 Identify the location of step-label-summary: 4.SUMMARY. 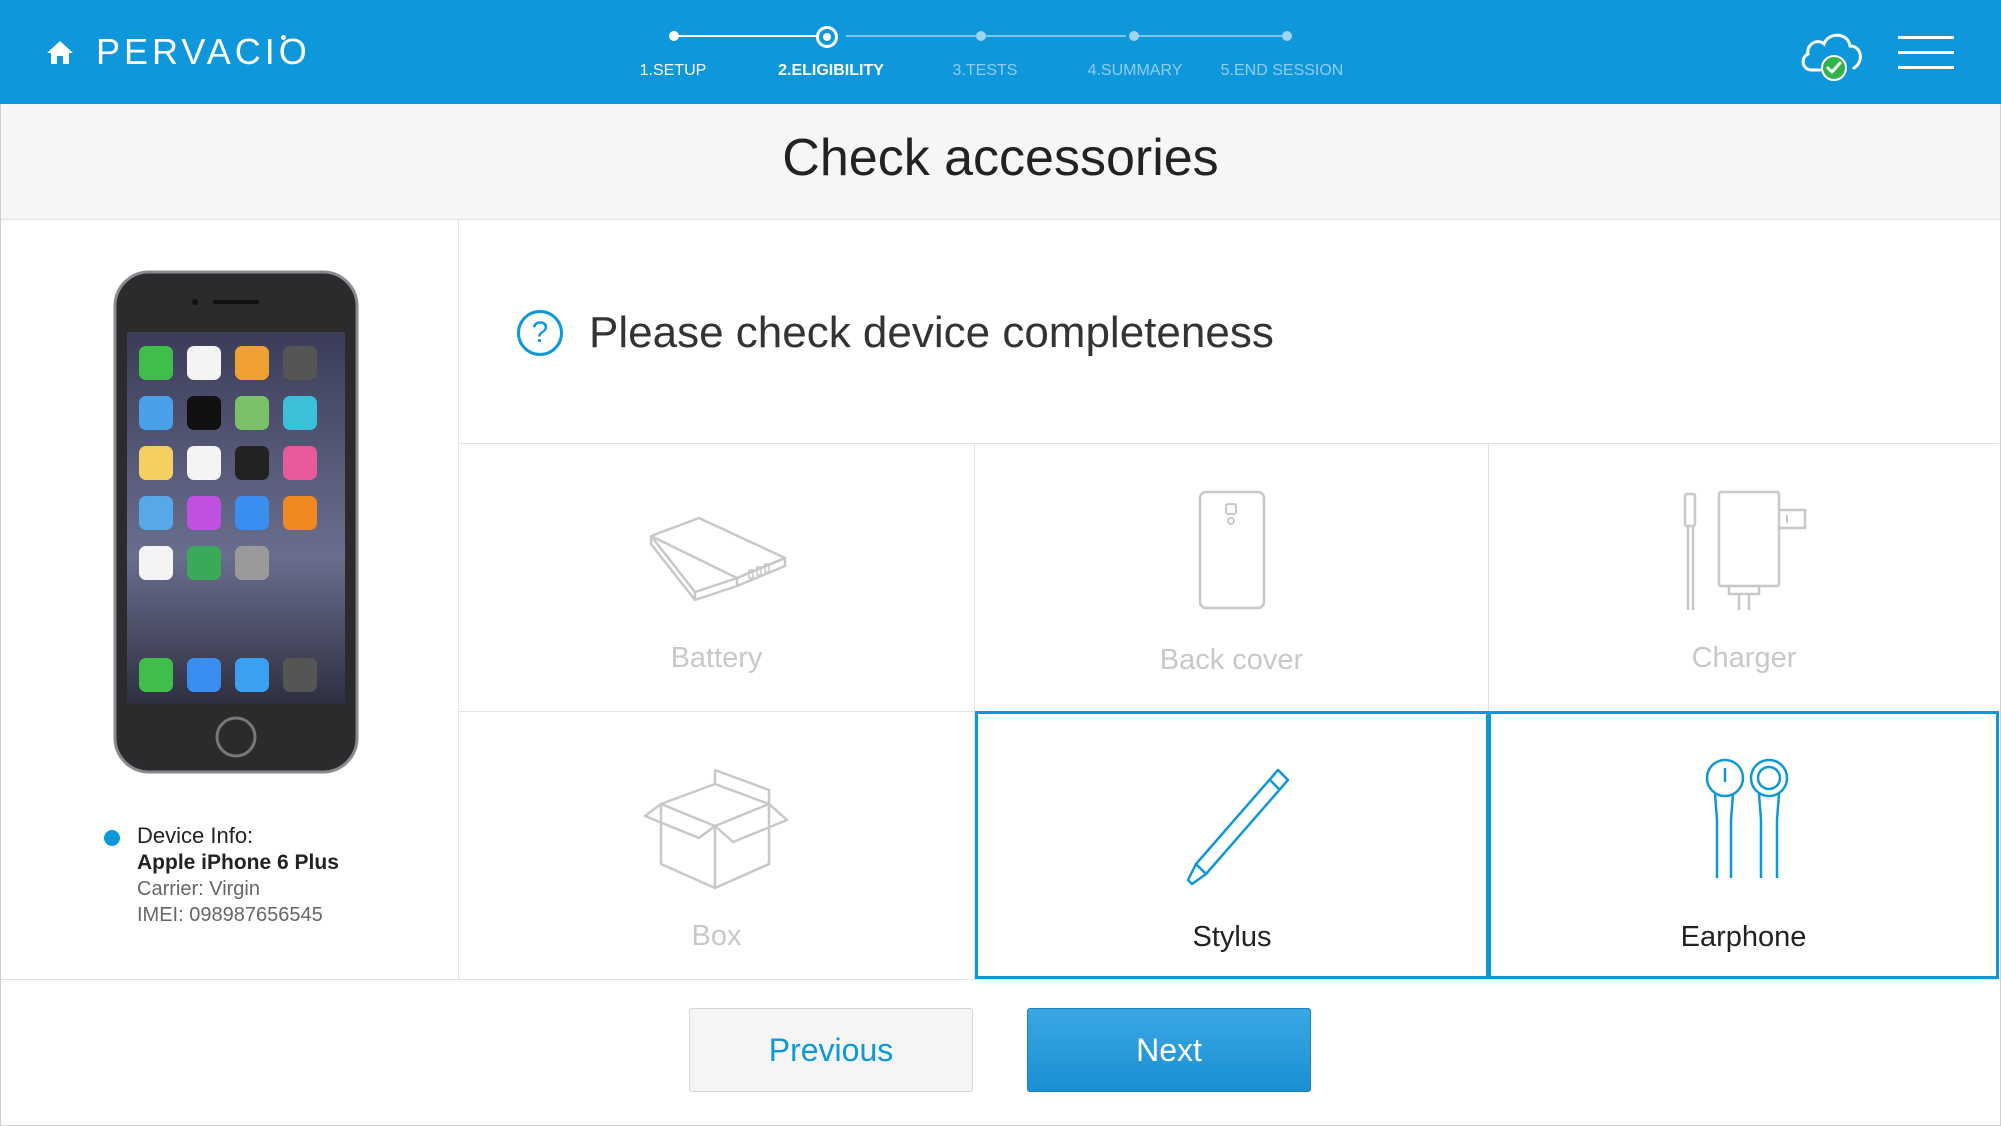
(1135, 71).